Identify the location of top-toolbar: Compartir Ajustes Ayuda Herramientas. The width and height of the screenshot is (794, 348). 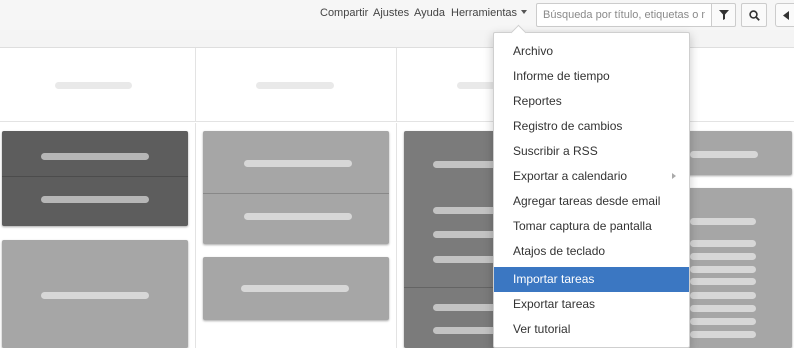
(397, 15).